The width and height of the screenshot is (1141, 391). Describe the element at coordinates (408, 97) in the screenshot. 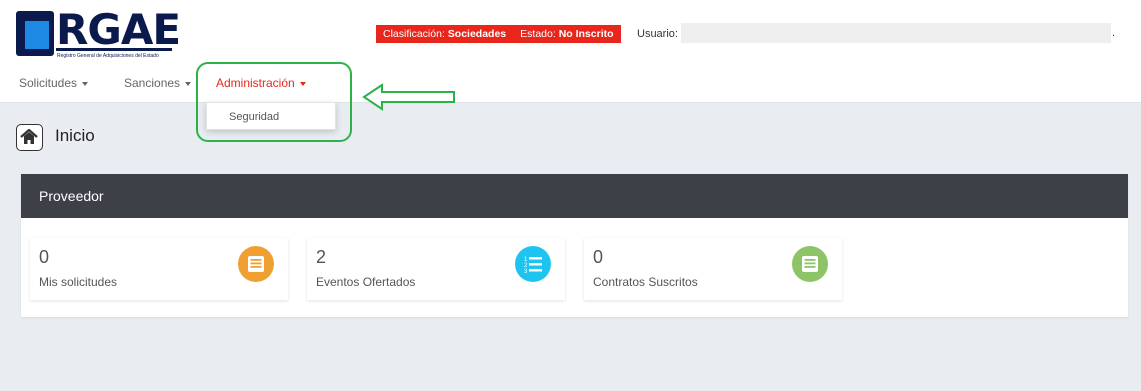

I see `arrow-left-icon` at that location.